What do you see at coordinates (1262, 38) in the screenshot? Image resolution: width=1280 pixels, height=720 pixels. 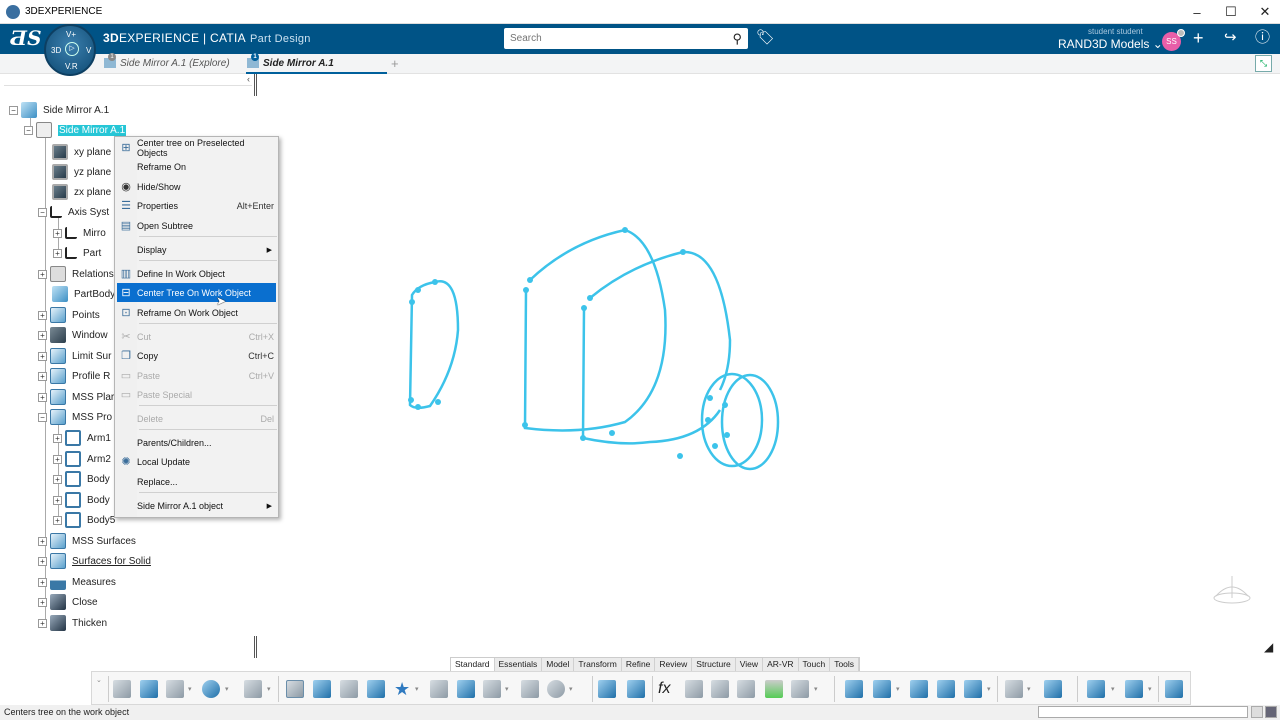 I see `help-icon: ⓘ` at bounding box center [1262, 38].